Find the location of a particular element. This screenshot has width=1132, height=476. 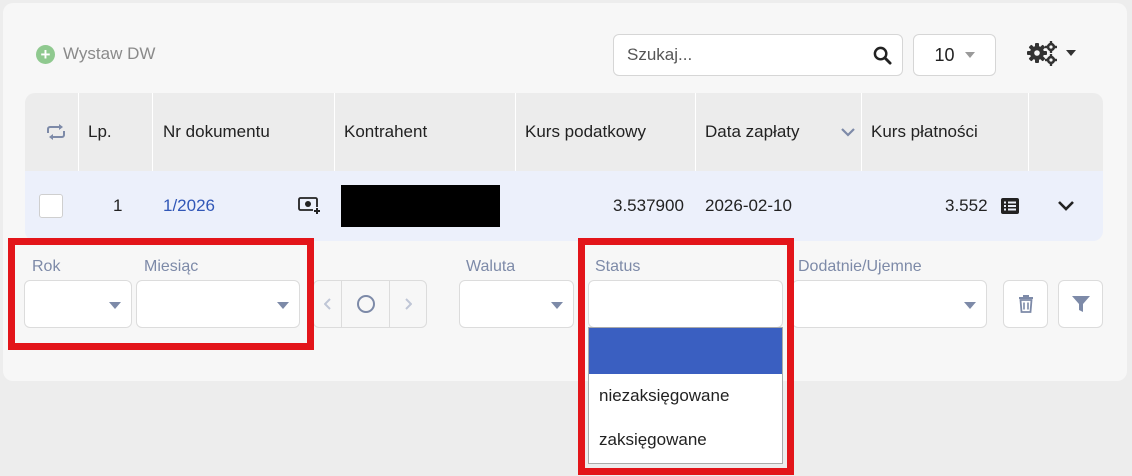

highlight-box-rok-miesiac is located at coordinates (161, 294).